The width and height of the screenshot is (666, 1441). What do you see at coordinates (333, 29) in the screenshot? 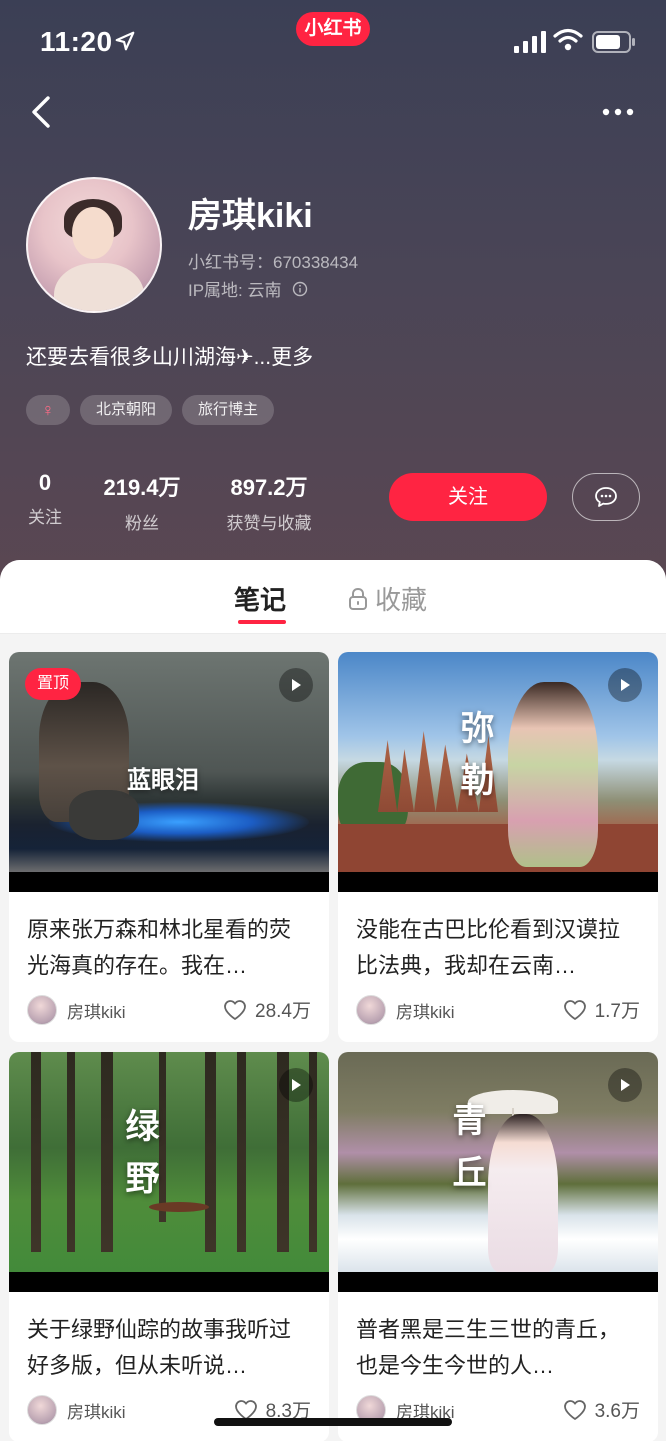
I see `app-badge: 小红书` at bounding box center [333, 29].